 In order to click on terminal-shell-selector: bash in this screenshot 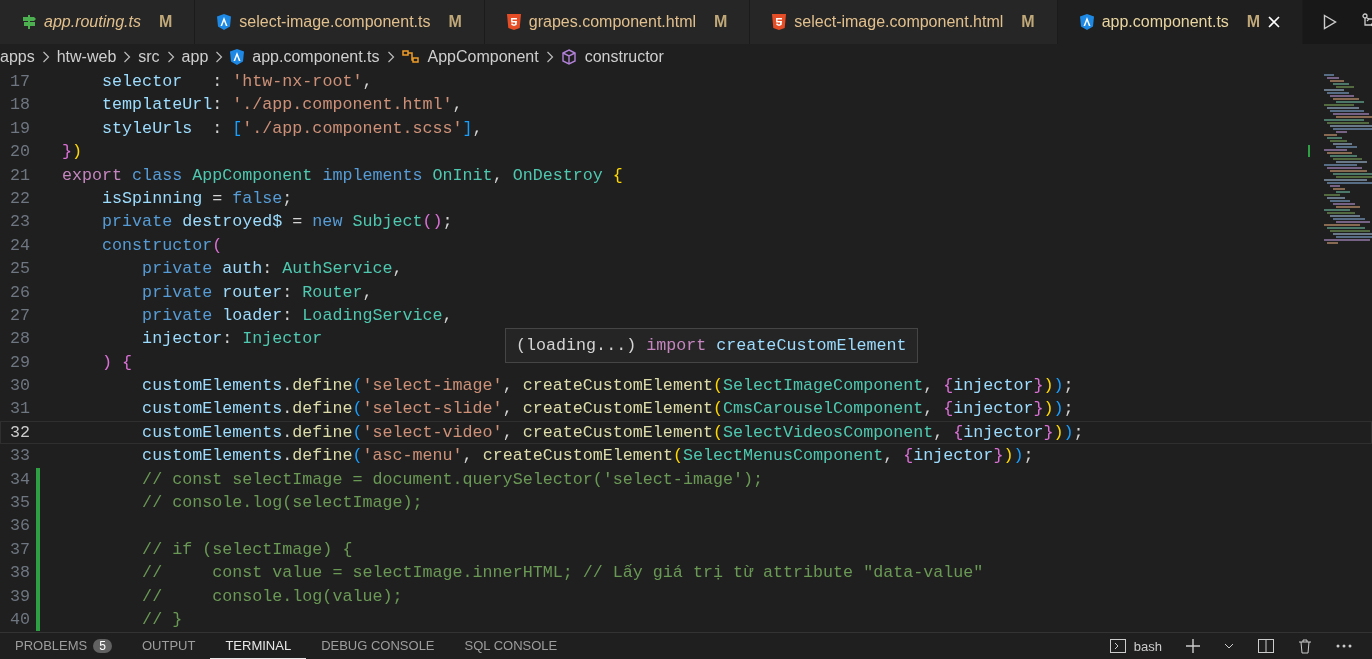, I will do `click(1135, 646)`.